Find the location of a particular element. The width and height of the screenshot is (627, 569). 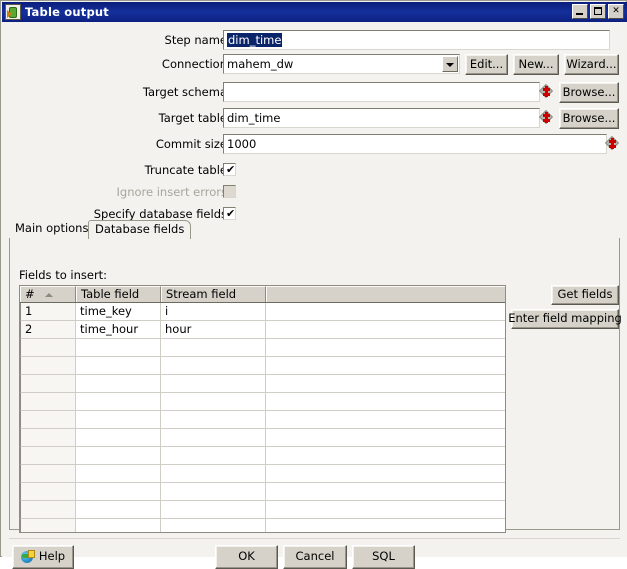

get-fields-button: Get fields is located at coordinates (585, 295).